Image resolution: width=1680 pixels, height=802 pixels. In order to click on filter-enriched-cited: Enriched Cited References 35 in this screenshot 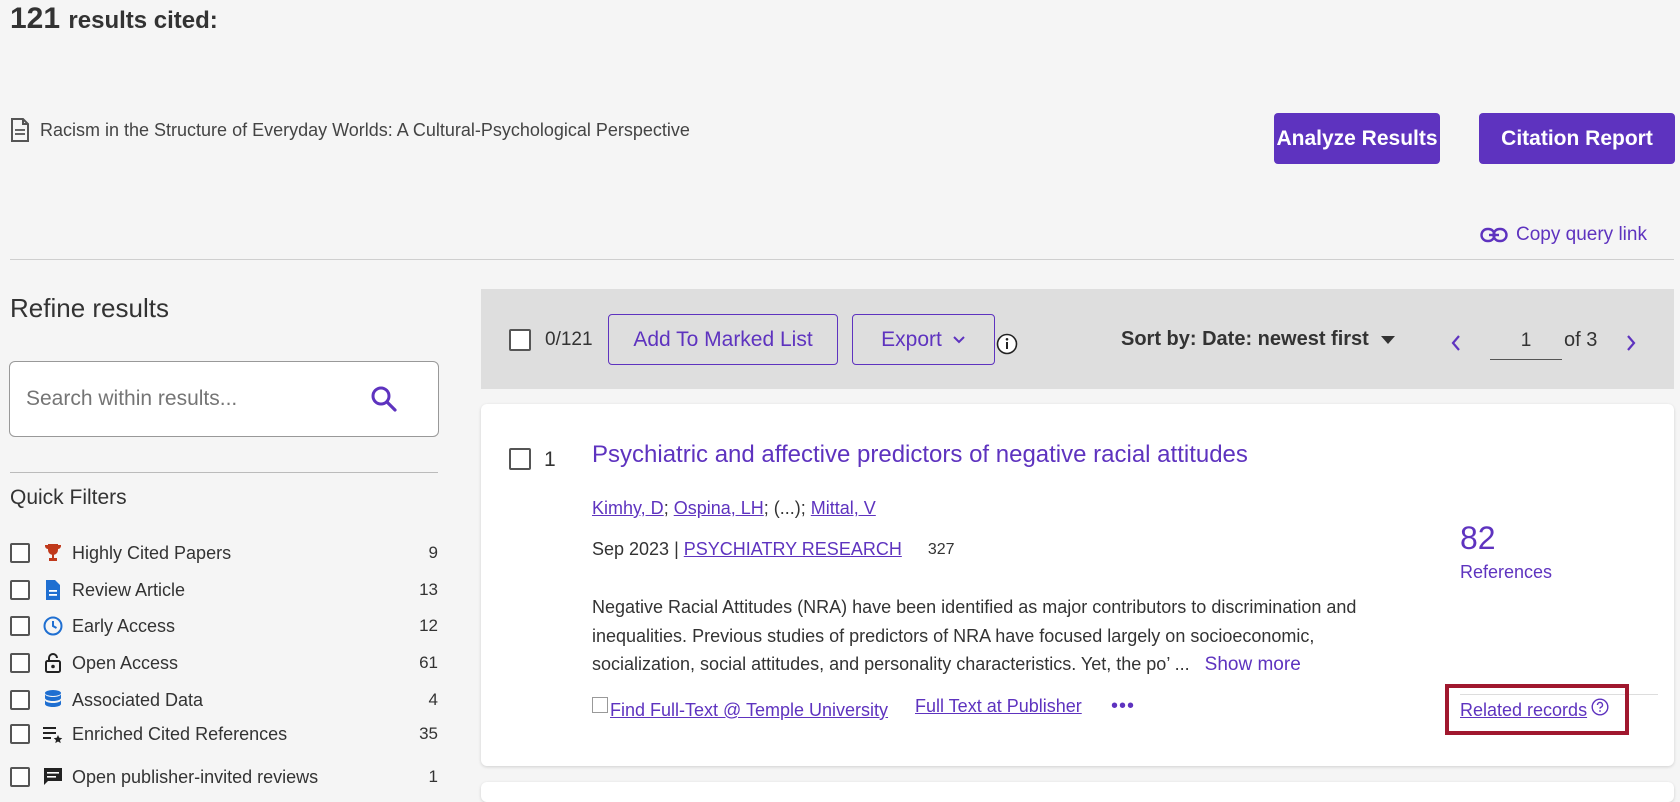, I will do `click(224, 734)`.